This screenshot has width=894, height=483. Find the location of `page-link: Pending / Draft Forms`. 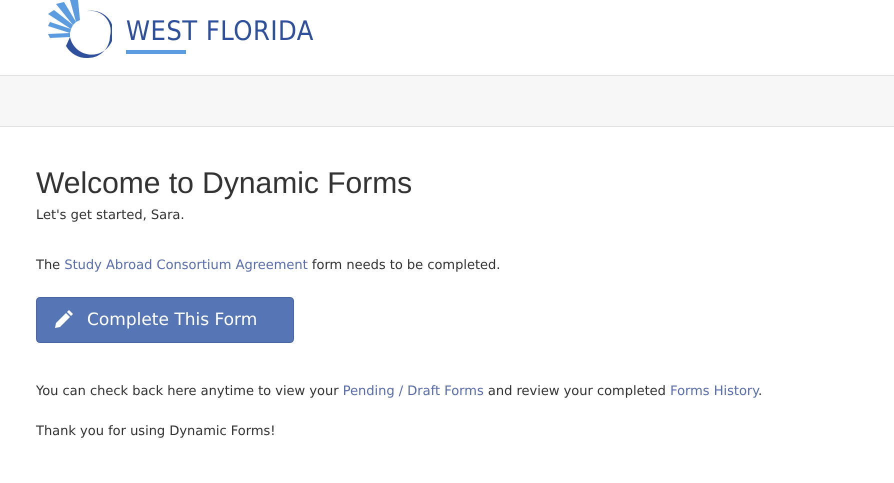

page-link: Pending / Draft Forms is located at coordinates (413, 391).